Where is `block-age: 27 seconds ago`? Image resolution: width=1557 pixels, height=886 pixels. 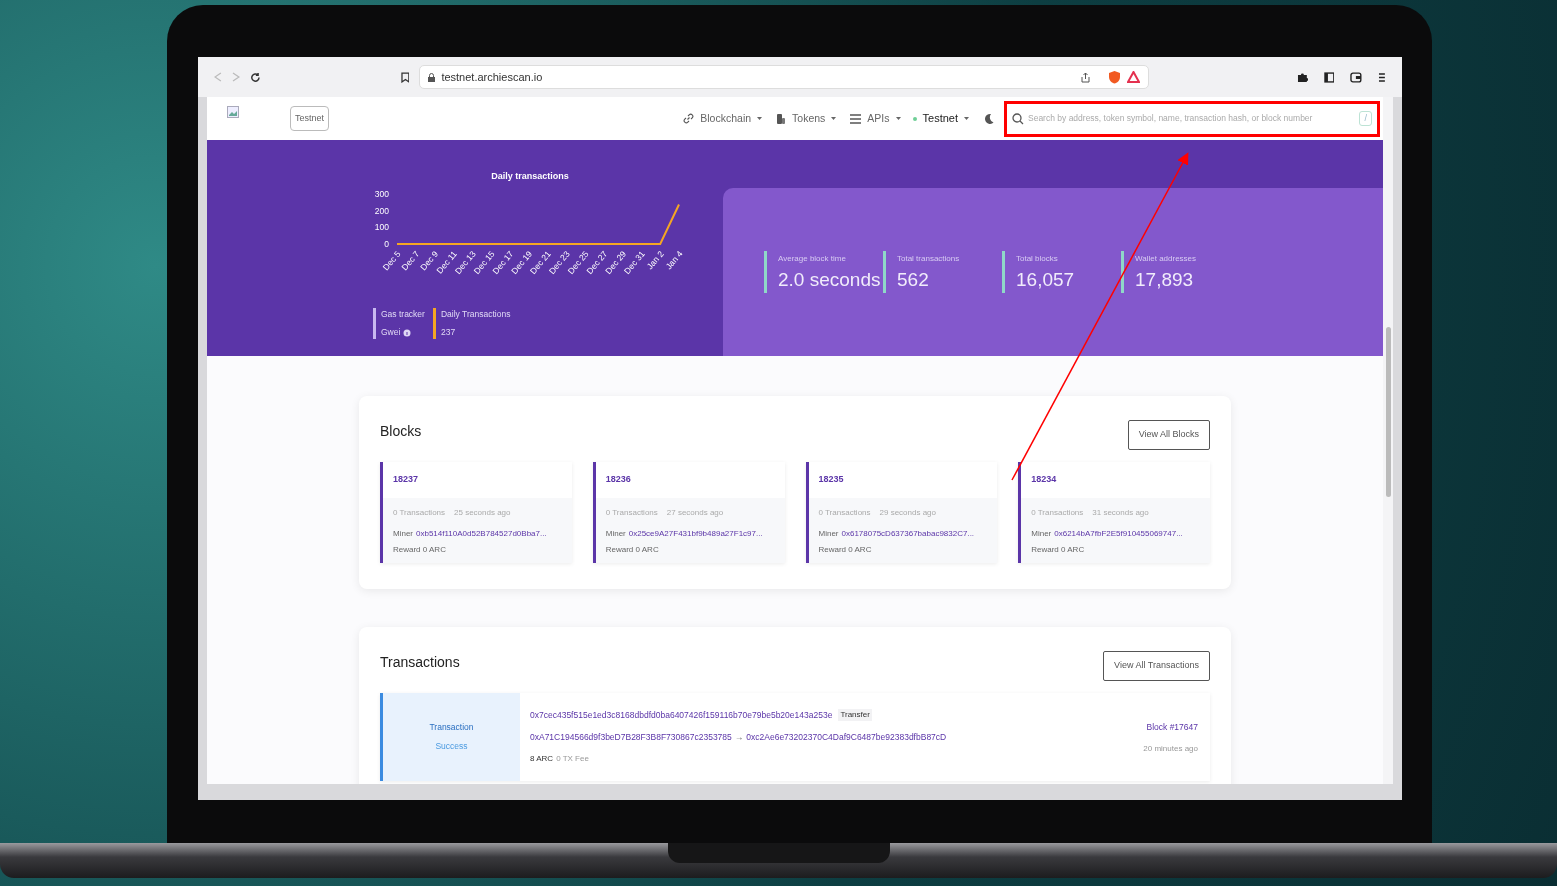 block-age: 27 seconds ago is located at coordinates (695, 513).